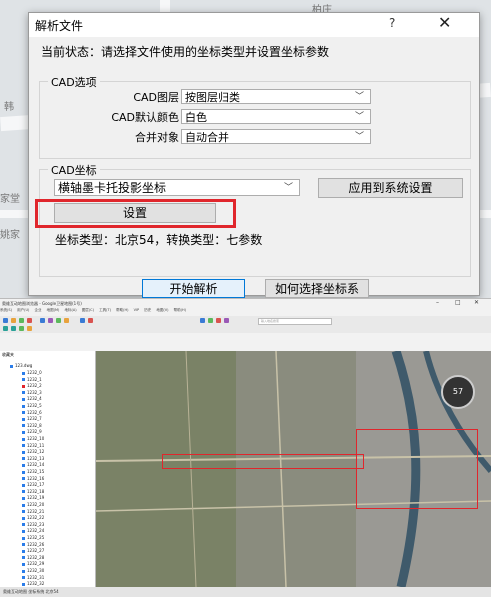 The image size is (491, 597). I want to click on tree-item: 1232_22, so click(33, 517).